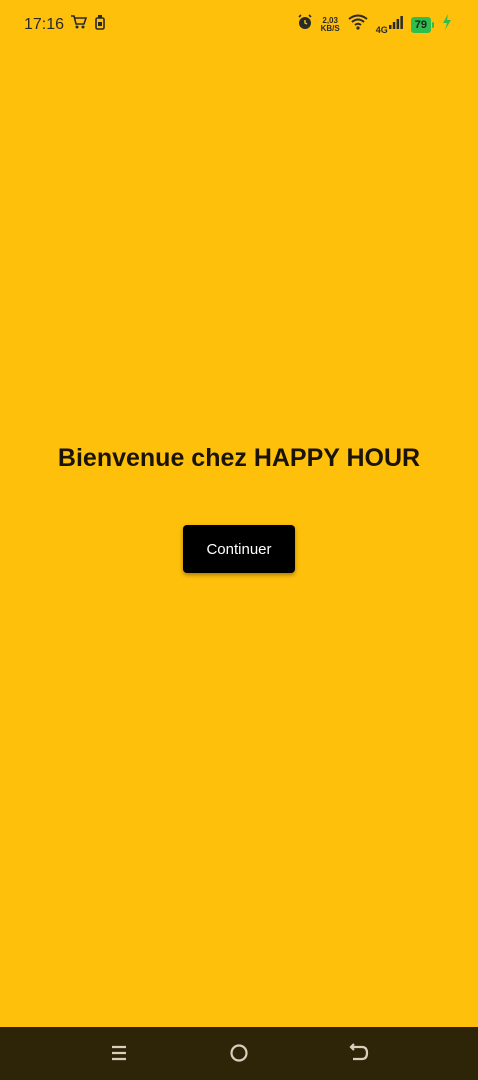 The height and width of the screenshot is (1080, 478). What do you see at coordinates (358, 24) in the screenshot?
I see `wifi-icon` at bounding box center [358, 24].